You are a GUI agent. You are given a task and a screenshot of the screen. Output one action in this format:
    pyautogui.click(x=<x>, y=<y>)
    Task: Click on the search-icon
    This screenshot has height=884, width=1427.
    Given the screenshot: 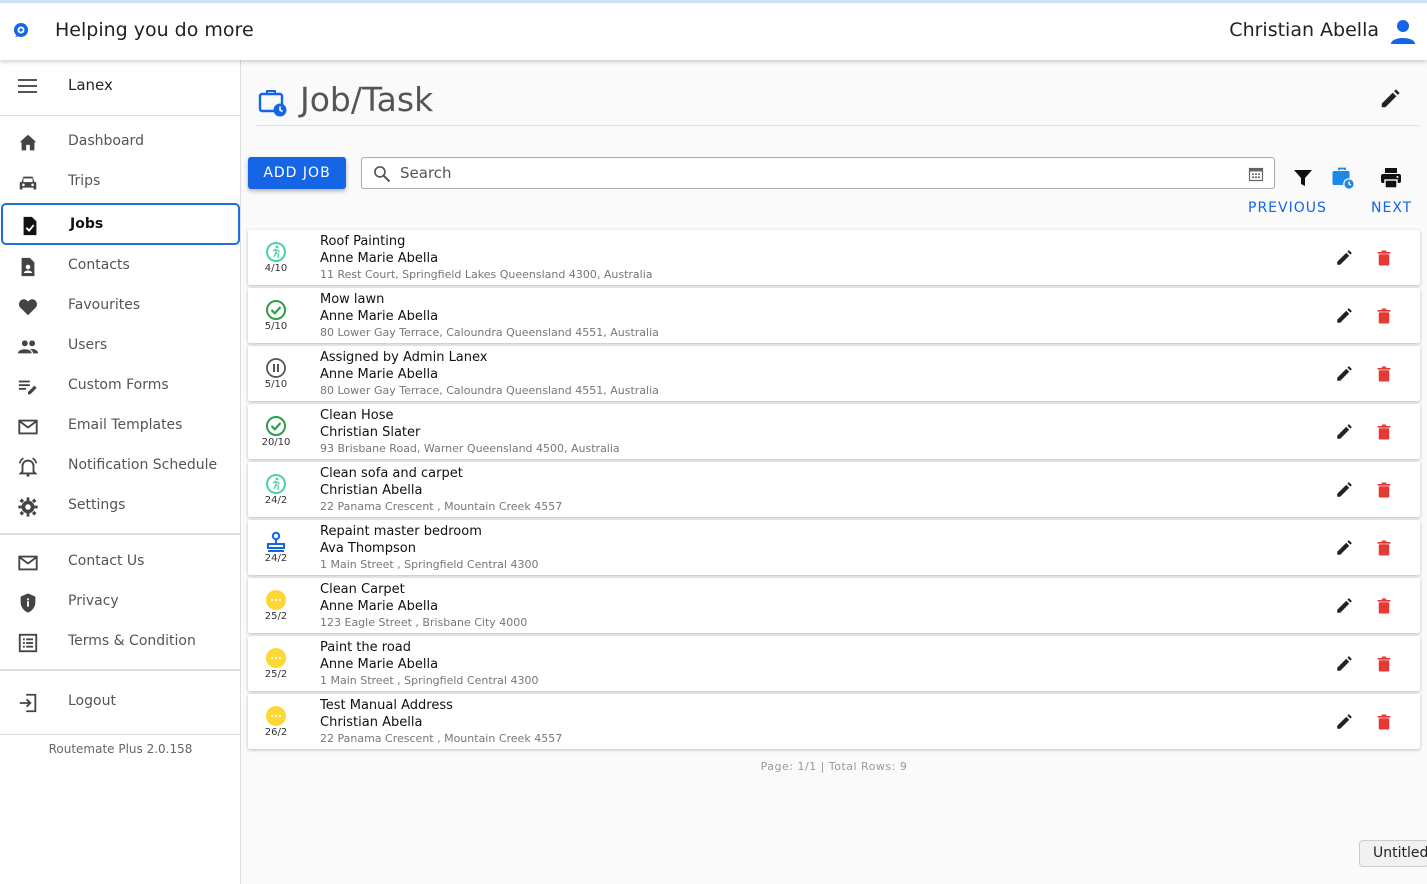 What is the action you would take?
    pyautogui.click(x=382, y=174)
    